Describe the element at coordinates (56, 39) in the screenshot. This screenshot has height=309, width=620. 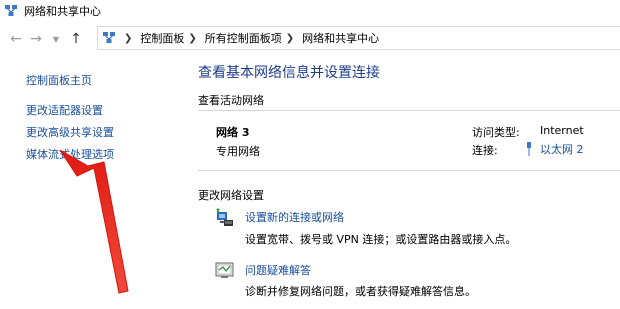
I see `recent-dropdown-icon: ▼` at that location.